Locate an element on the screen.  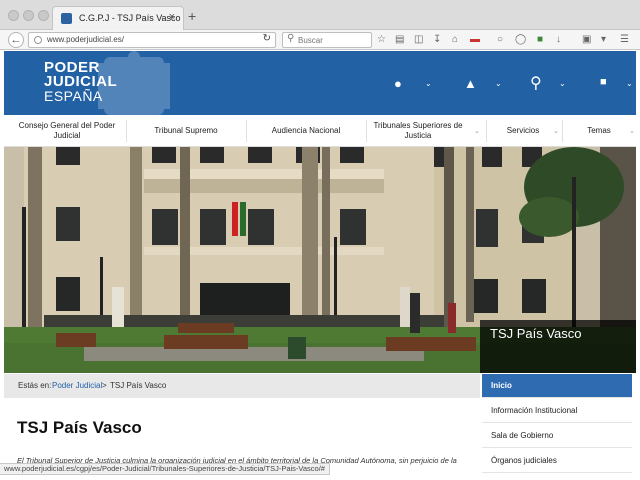
logo-line-espana: ESPAÑA is located at coordinates (73, 96).